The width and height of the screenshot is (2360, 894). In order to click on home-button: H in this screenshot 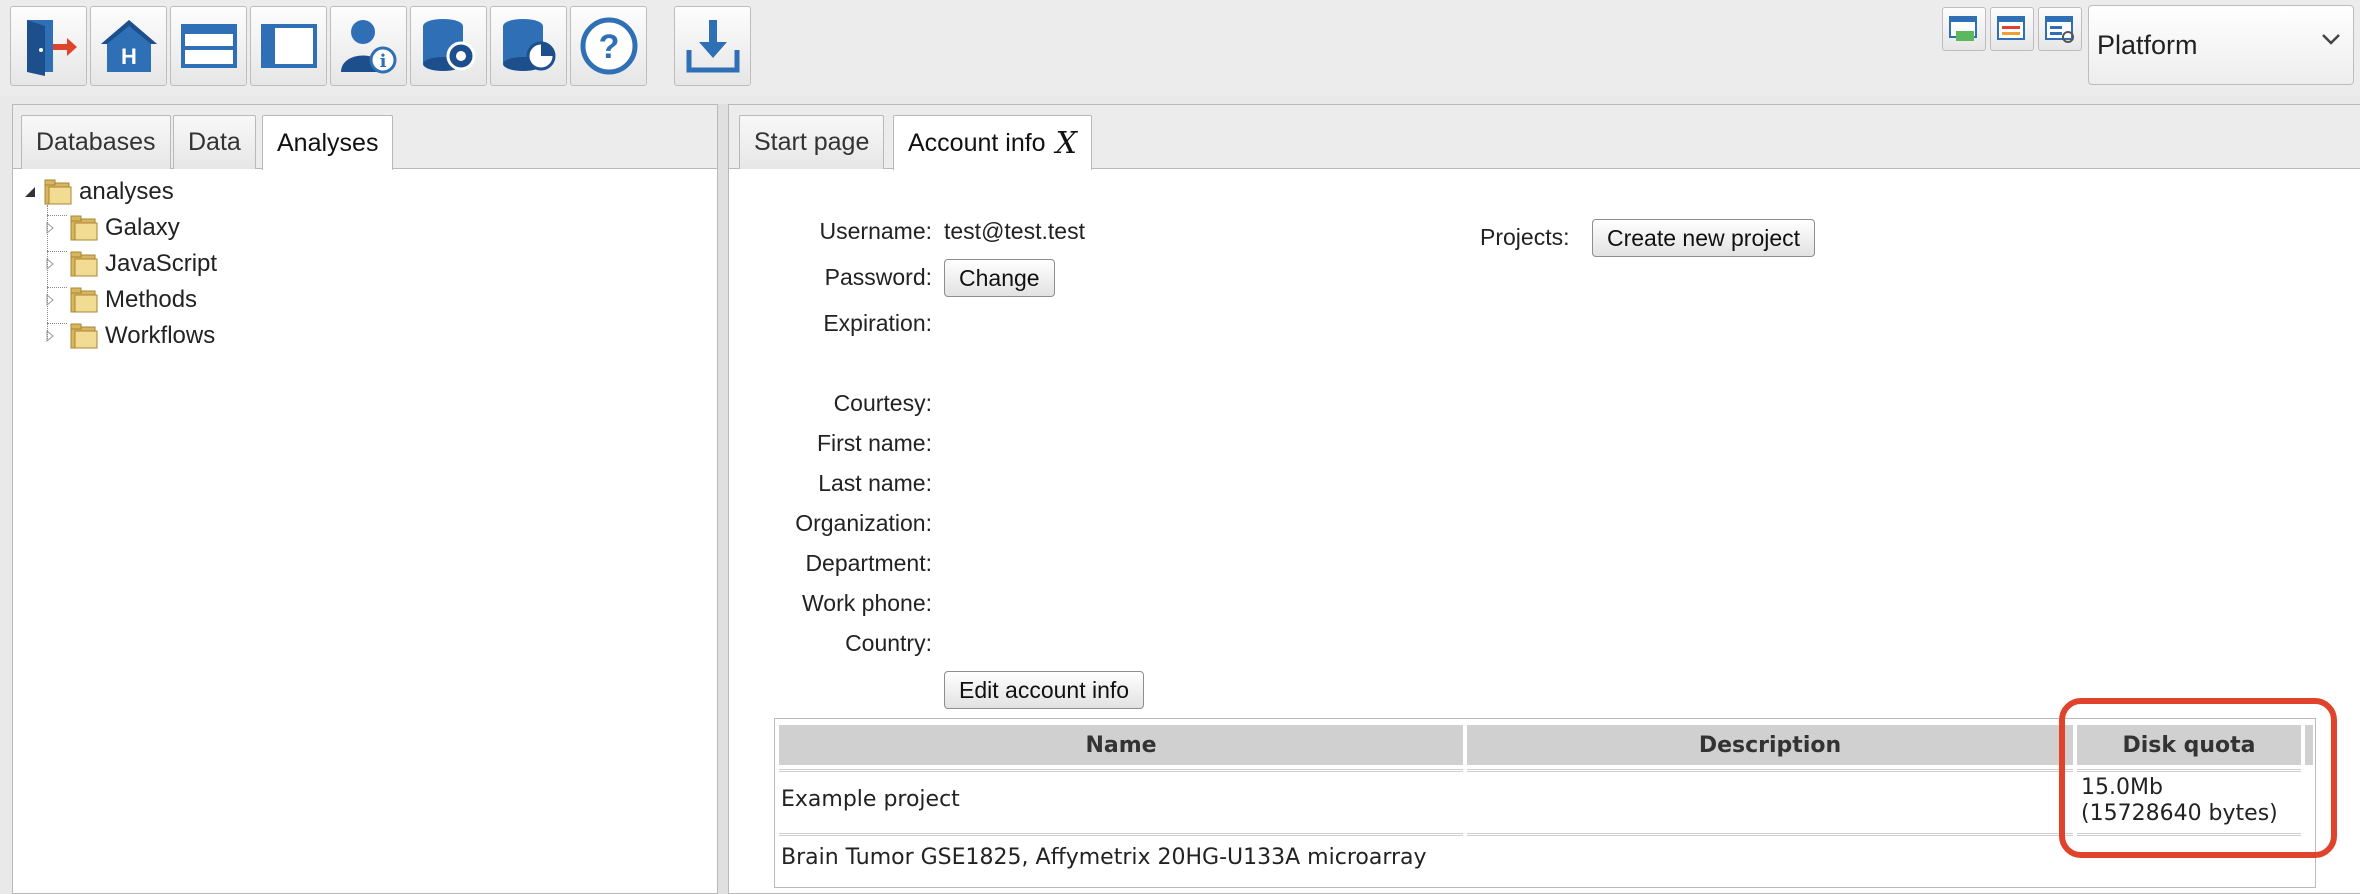, I will do `click(128, 46)`.